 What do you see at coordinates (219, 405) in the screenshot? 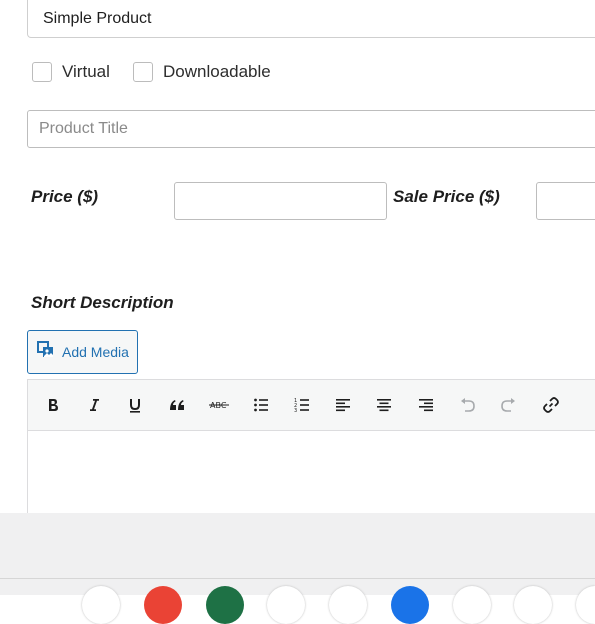
I see `strikethrough-icon: ABC` at bounding box center [219, 405].